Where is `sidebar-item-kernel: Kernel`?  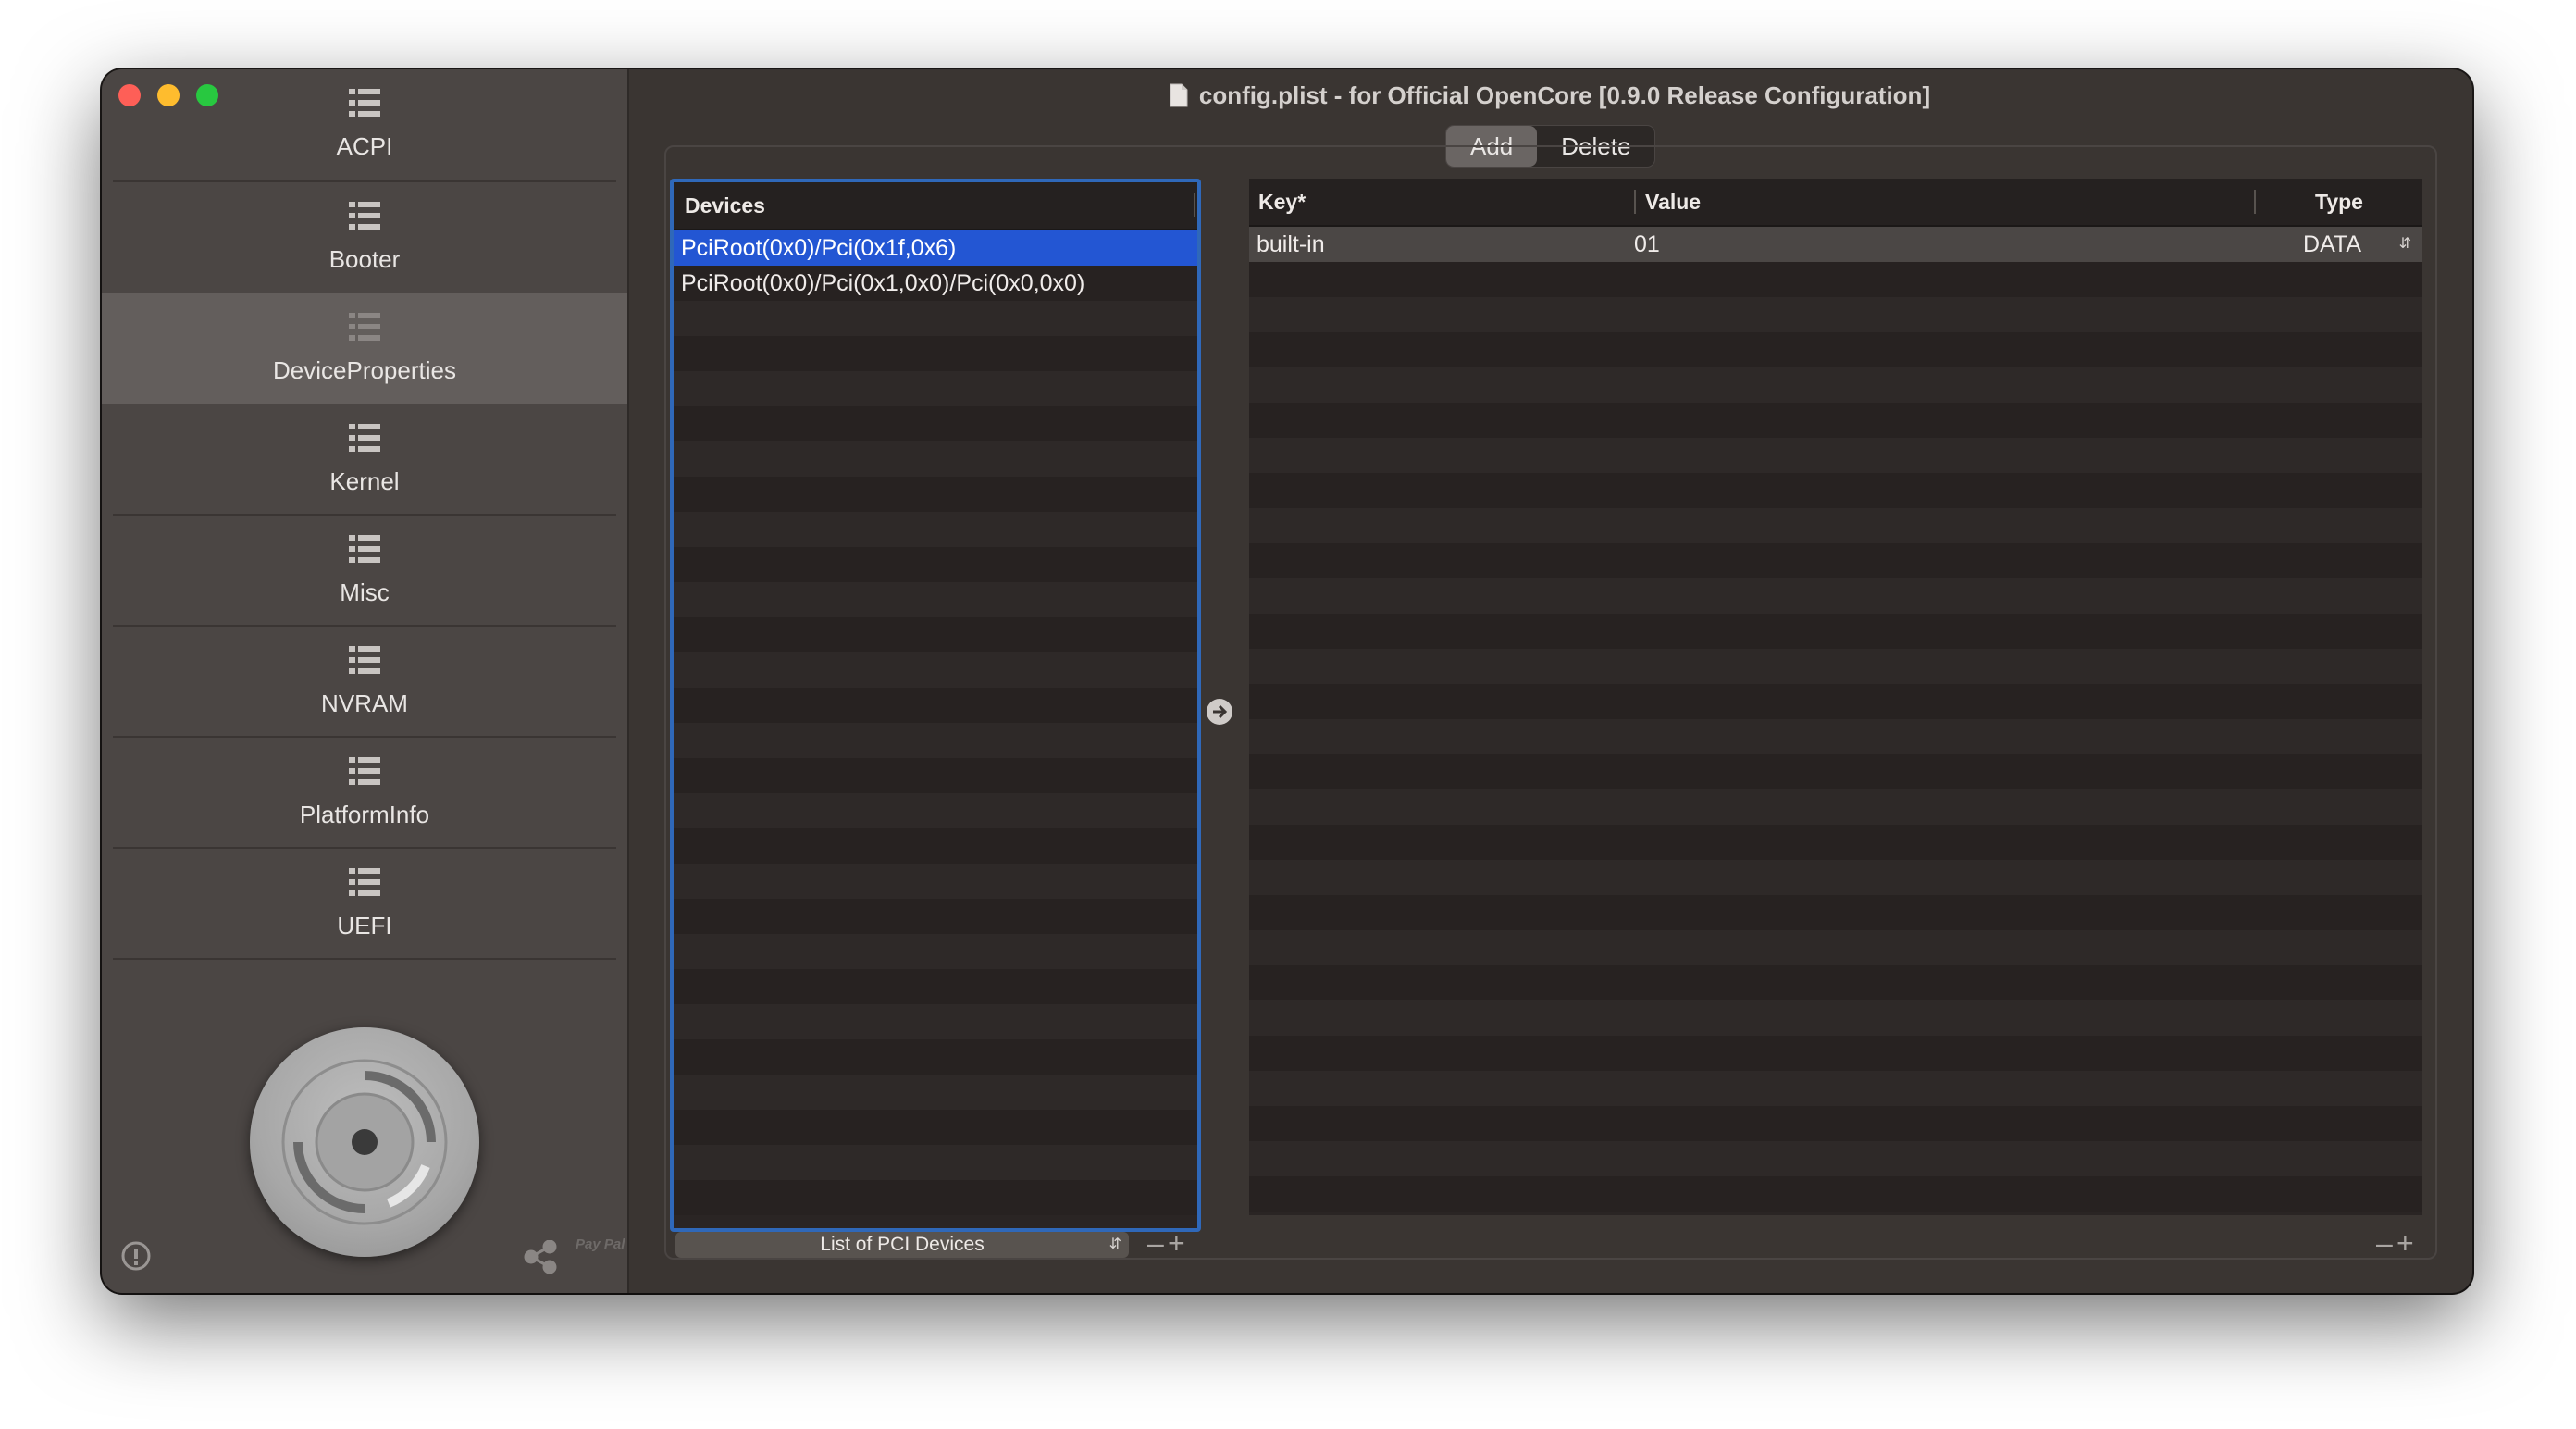
sidebar-item-kernel: Kernel is located at coordinates (364, 460).